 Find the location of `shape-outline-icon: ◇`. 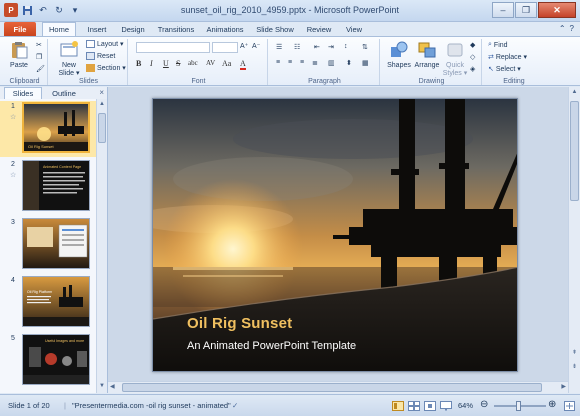

shape-outline-icon: ◇ is located at coordinates (472, 57).